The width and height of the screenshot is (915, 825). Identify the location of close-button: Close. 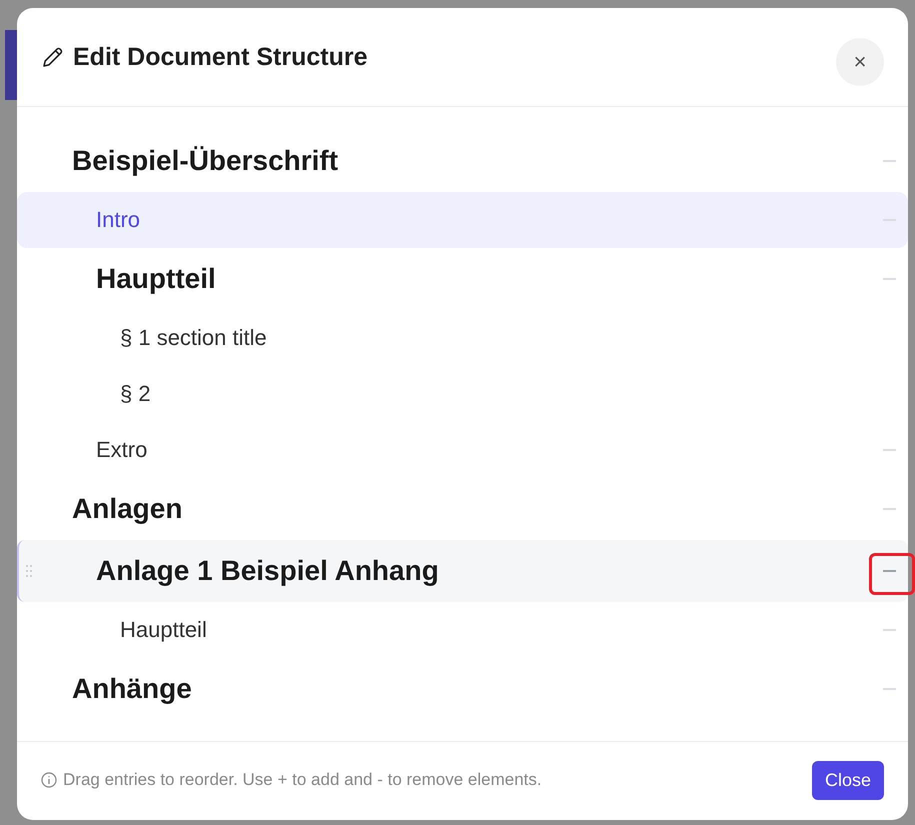
(848, 780).